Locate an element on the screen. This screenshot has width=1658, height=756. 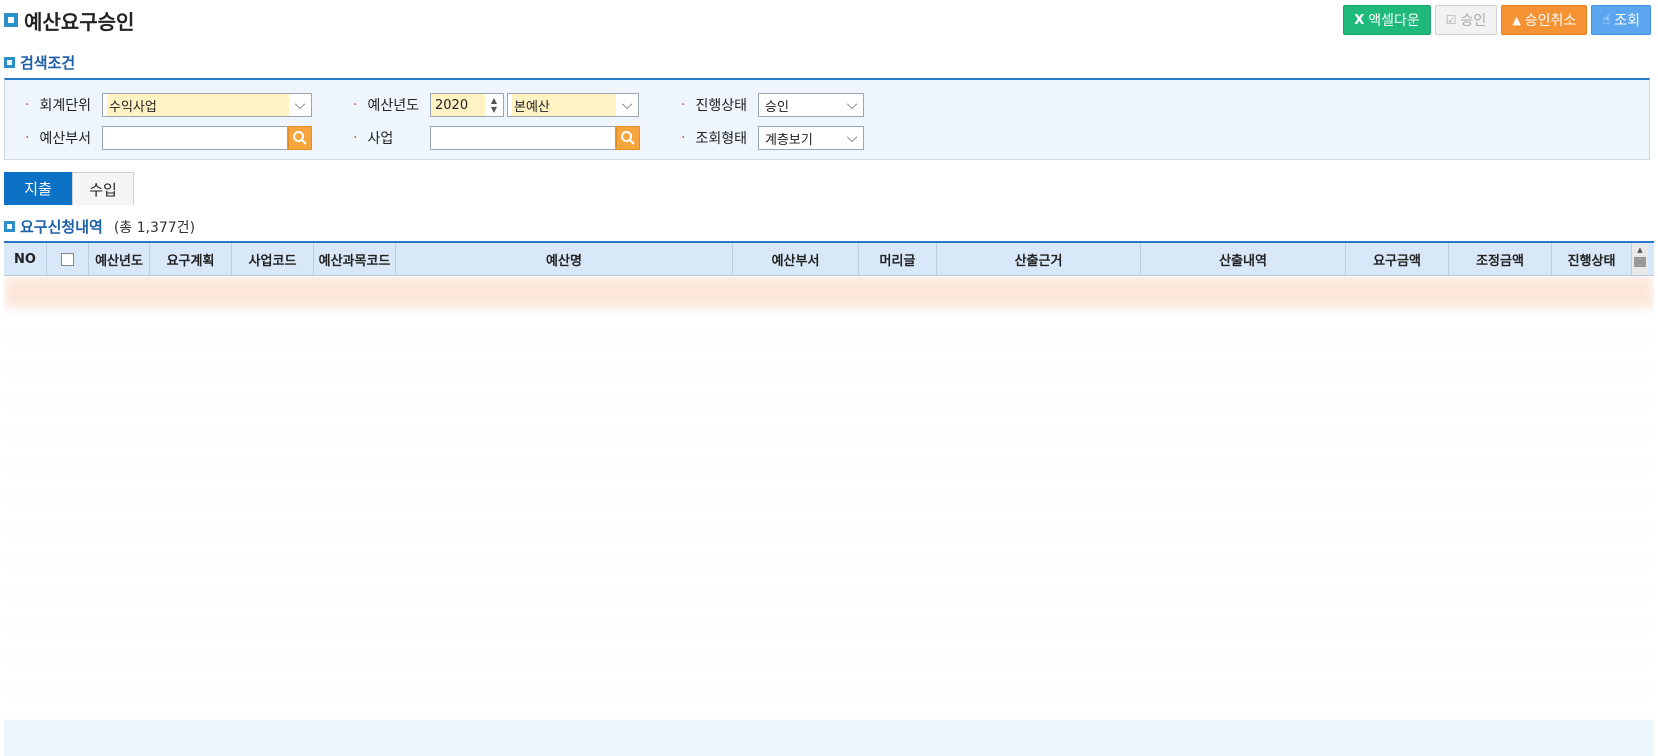
tab-expenditure: 지출 is located at coordinates (38, 188).